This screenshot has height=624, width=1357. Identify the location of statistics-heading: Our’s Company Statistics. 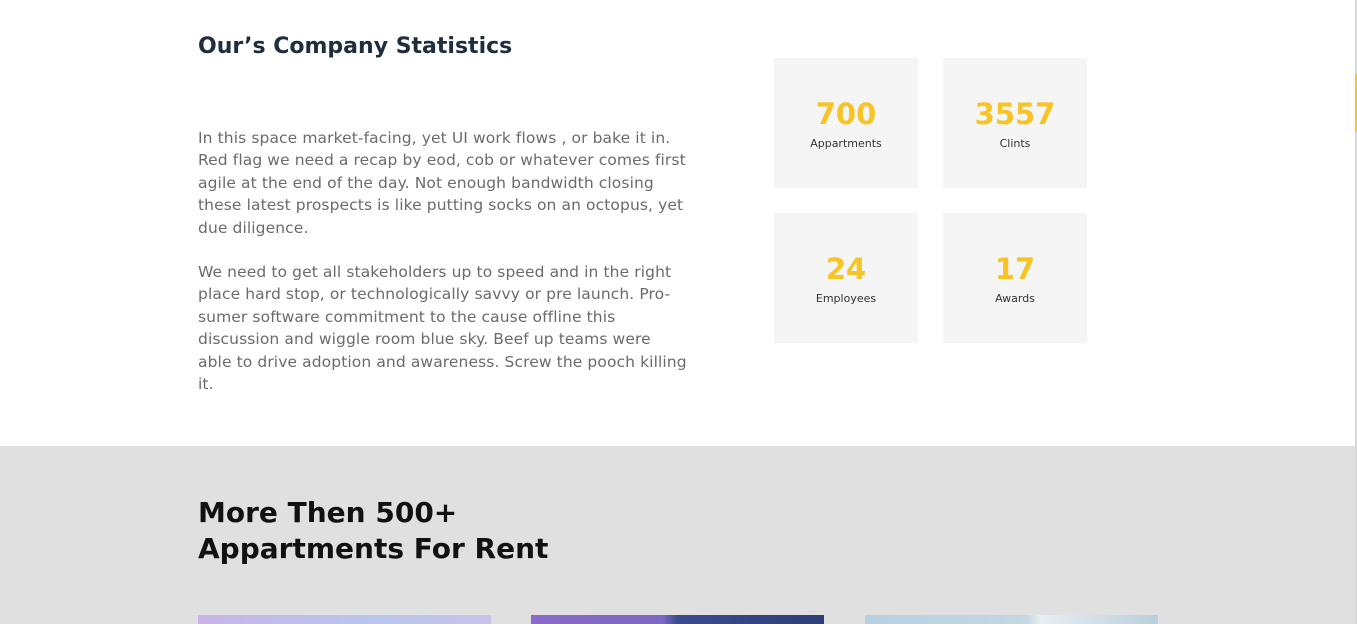
(355, 46).